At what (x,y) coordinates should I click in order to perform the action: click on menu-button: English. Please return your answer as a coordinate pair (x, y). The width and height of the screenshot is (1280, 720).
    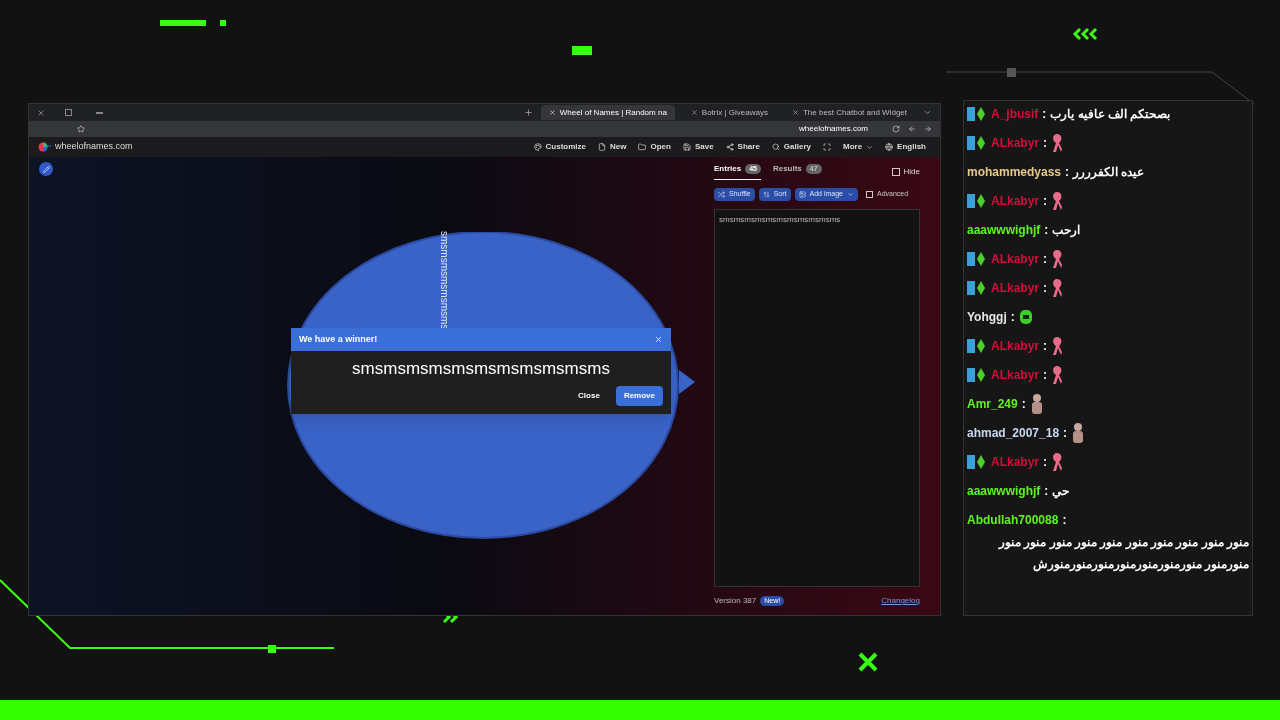
    Looking at the image, I should click on (905, 147).